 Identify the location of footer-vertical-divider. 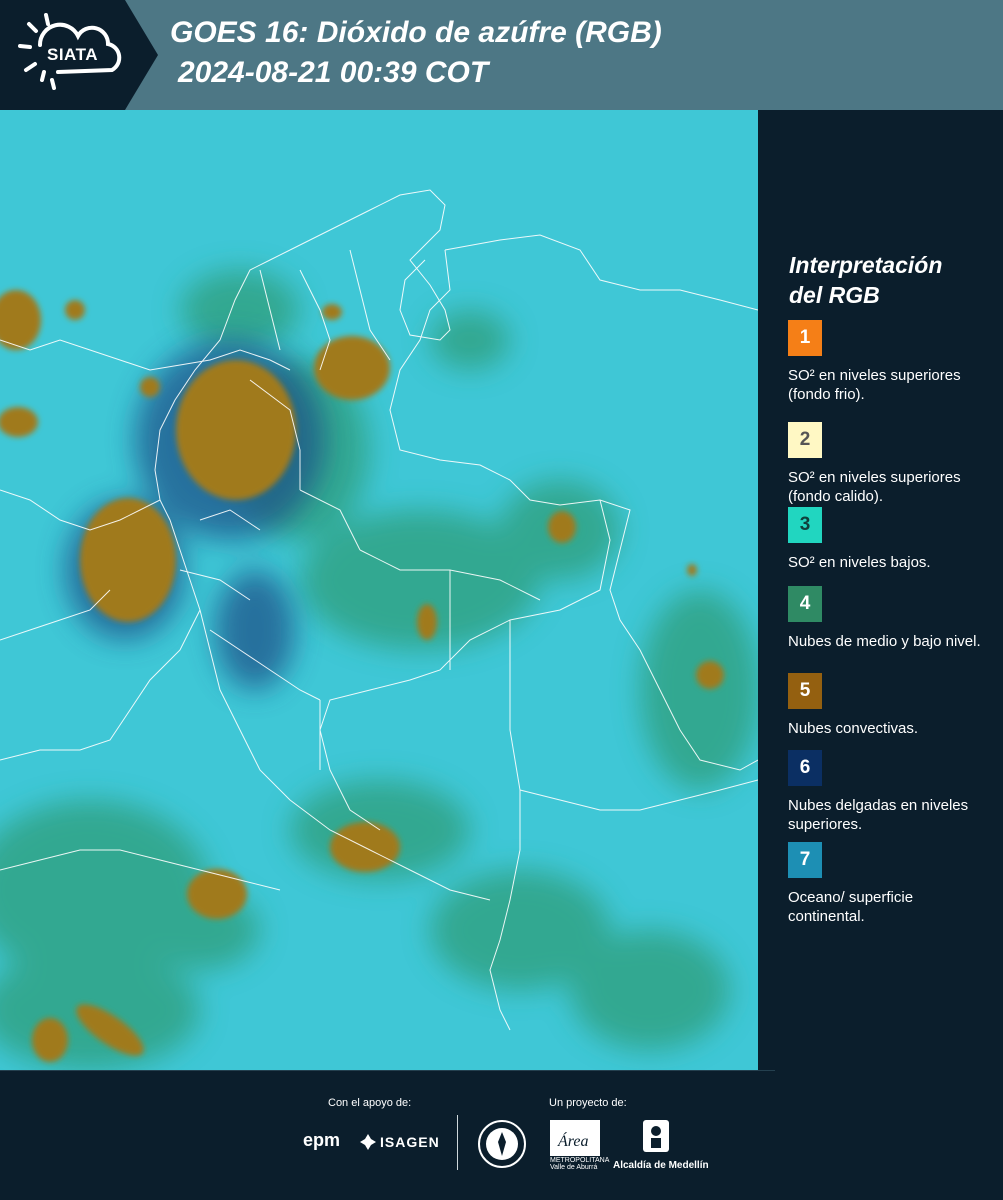
(457, 1142).